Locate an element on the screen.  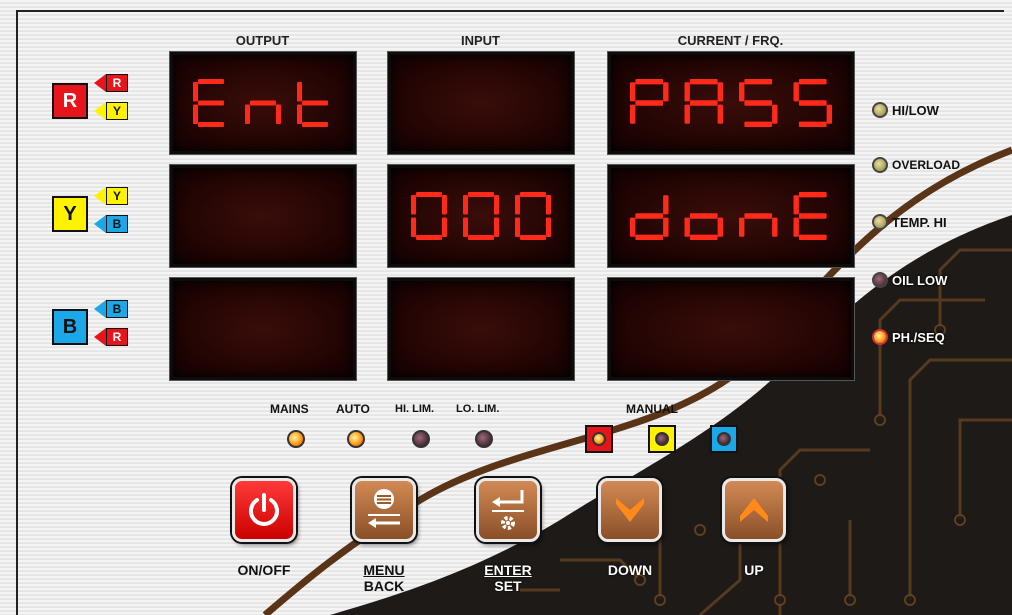
display-input-y is located at coordinates (481, 216).